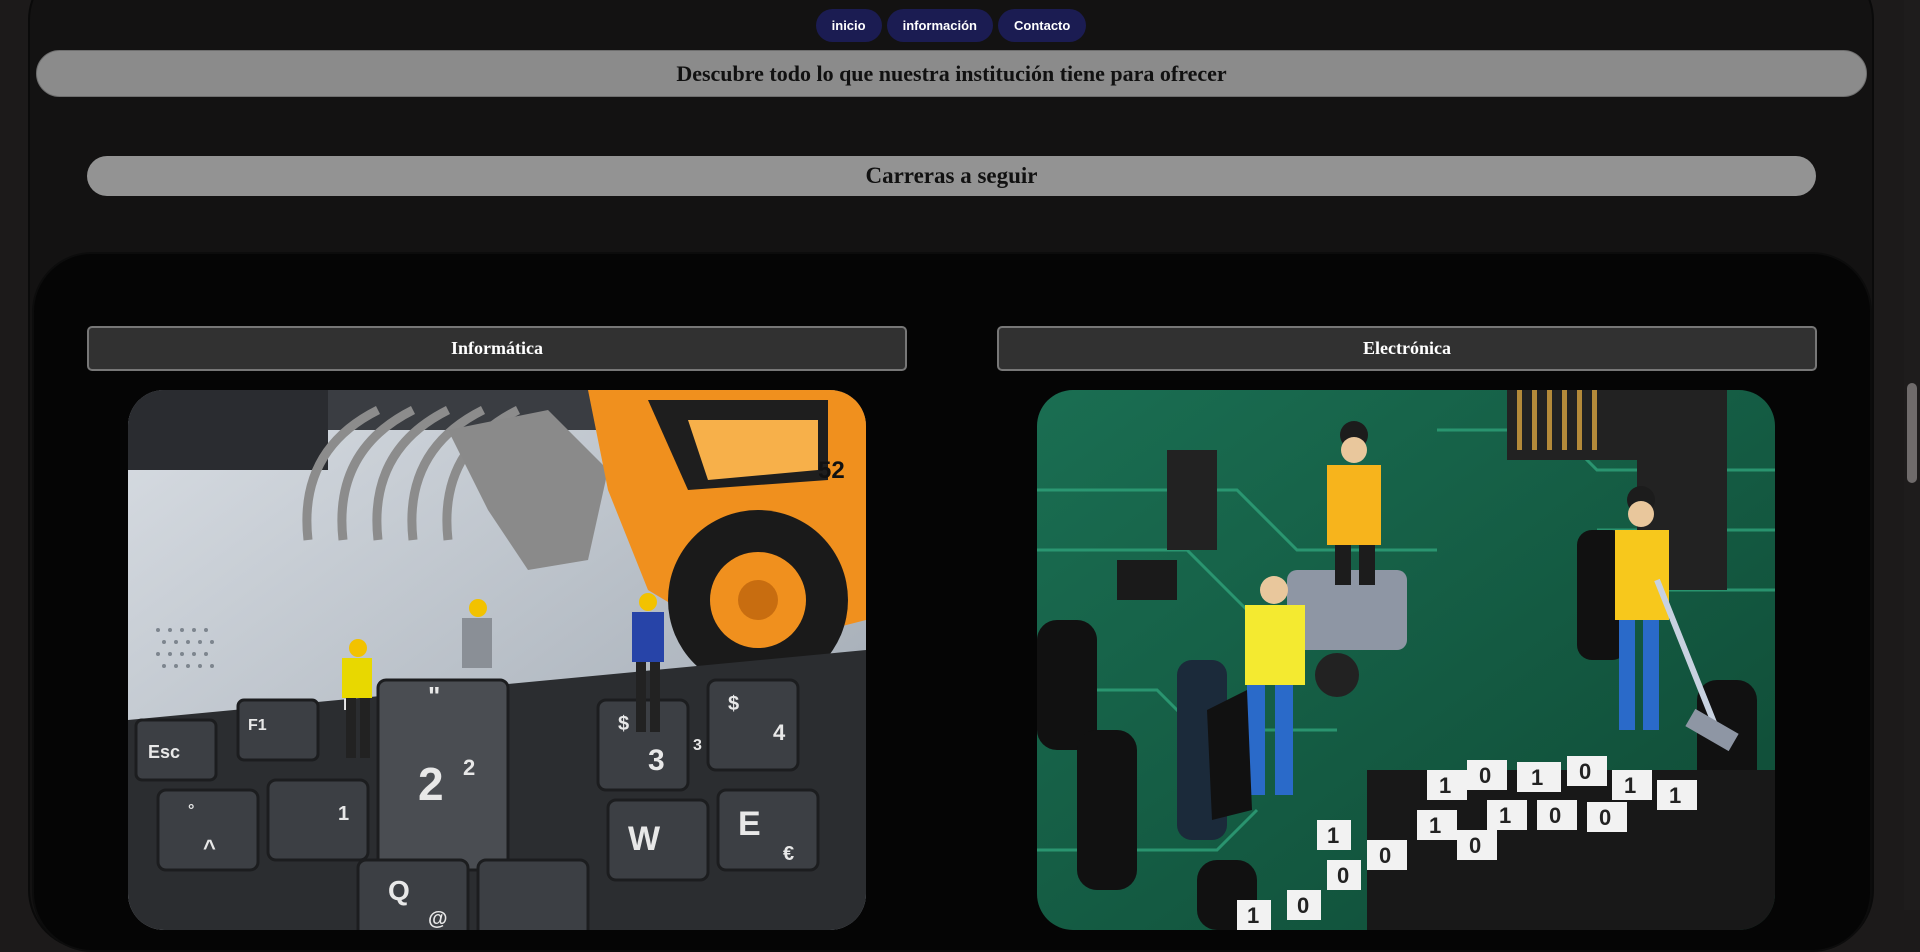 This screenshot has height=952, width=1920. I want to click on digit-tile-12: 0, so click(1385, 855).